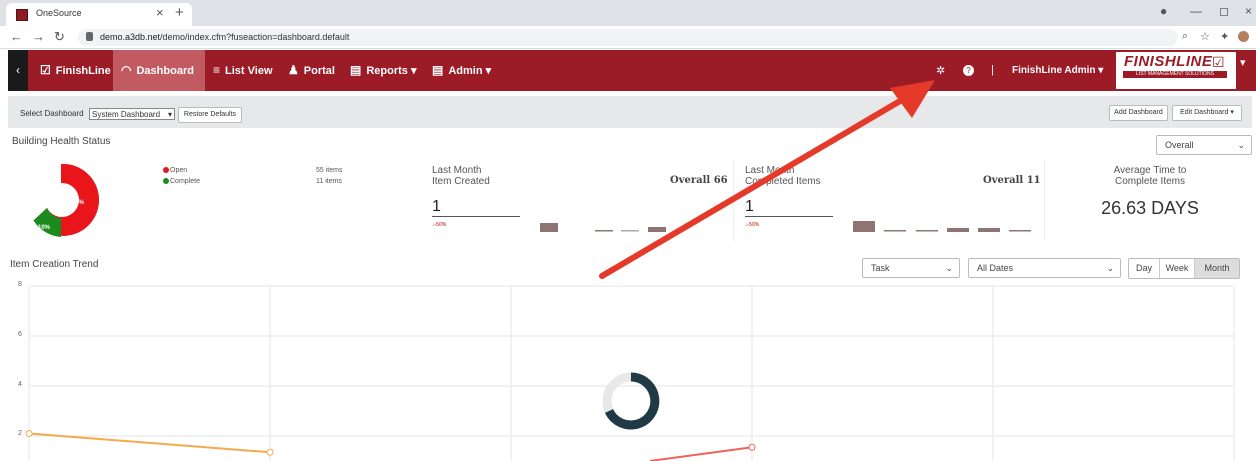  Describe the element at coordinates (175, 170) in the screenshot. I see `legend-open: Open` at that location.